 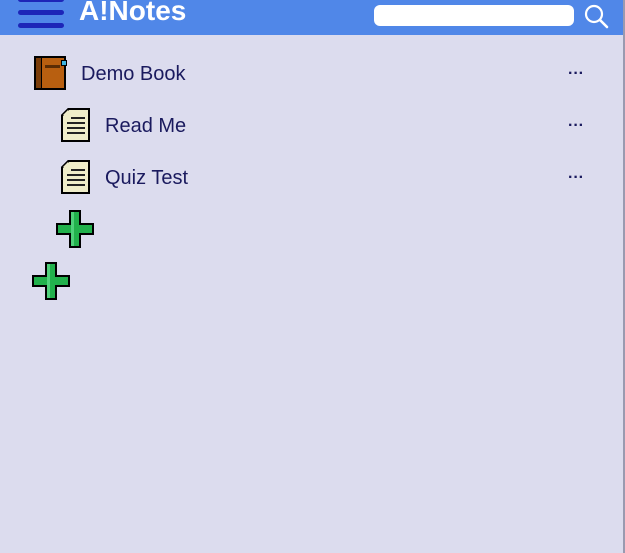 What do you see at coordinates (146, 126) in the screenshot?
I see `page-label: Read Me` at bounding box center [146, 126].